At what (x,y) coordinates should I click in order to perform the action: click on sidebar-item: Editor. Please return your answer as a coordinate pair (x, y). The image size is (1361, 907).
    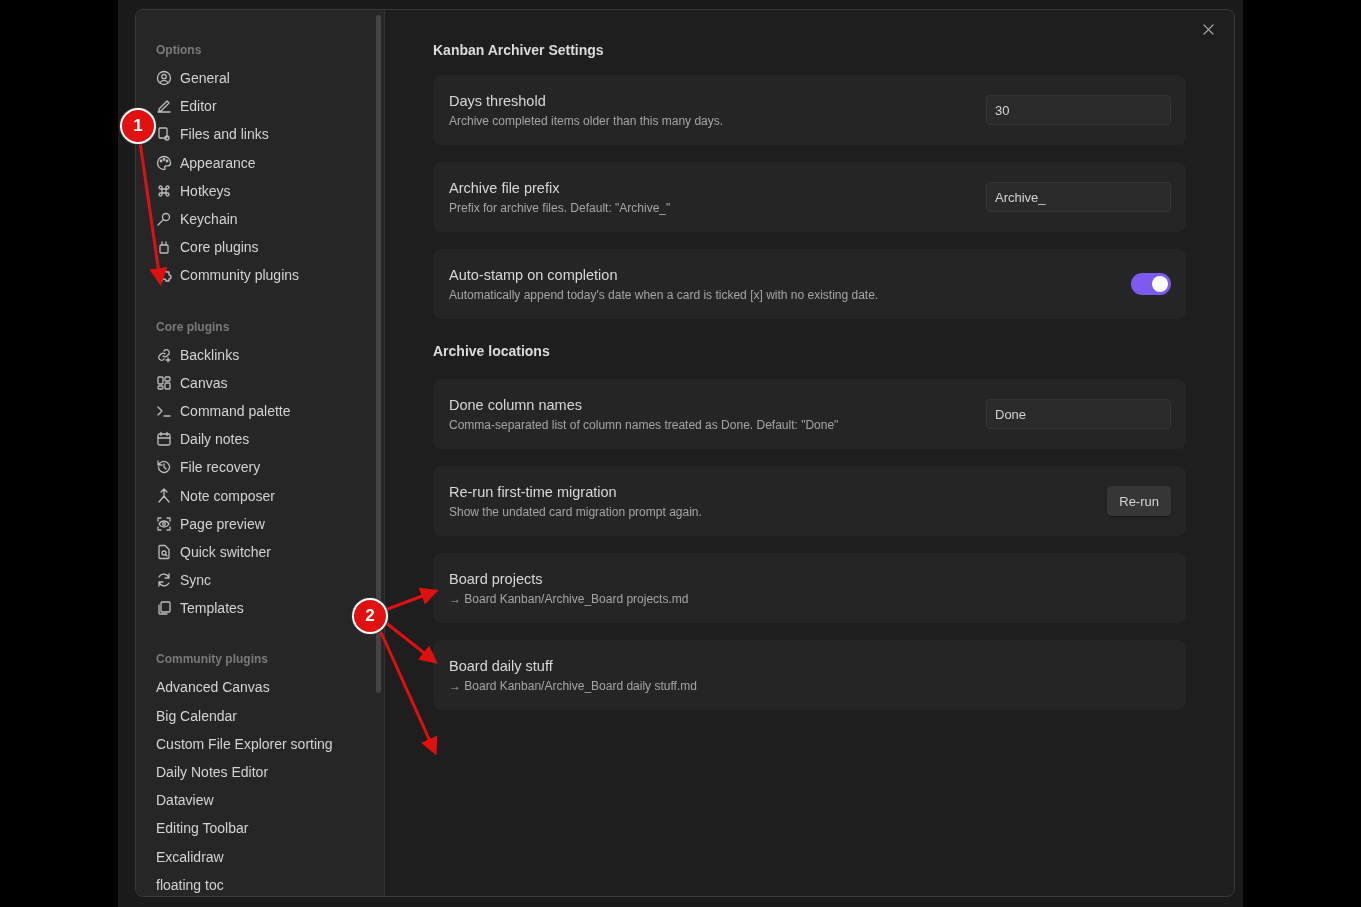
    Looking at the image, I should click on (190, 106).